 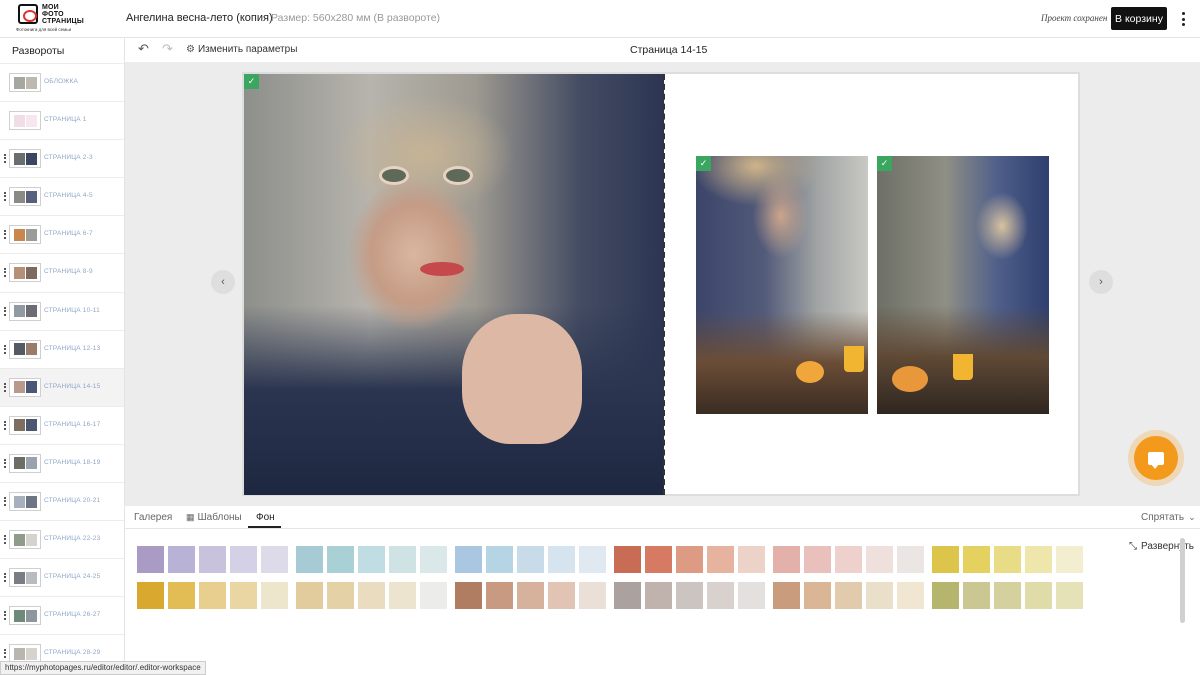 I want to click on project-title: Ангелина весна-лето (копия), so click(x=199, y=18).